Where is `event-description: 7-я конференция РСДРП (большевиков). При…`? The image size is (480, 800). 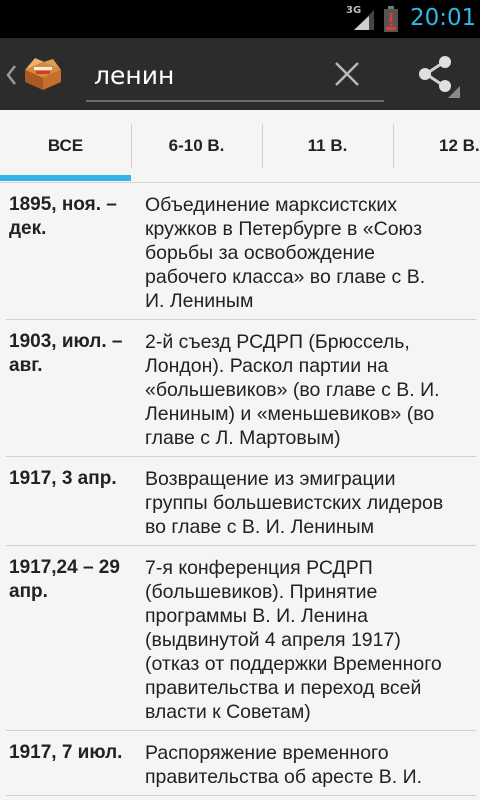
event-description: 7-я конференция РСДРП (большевиков). При… is located at coordinates (293, 640).